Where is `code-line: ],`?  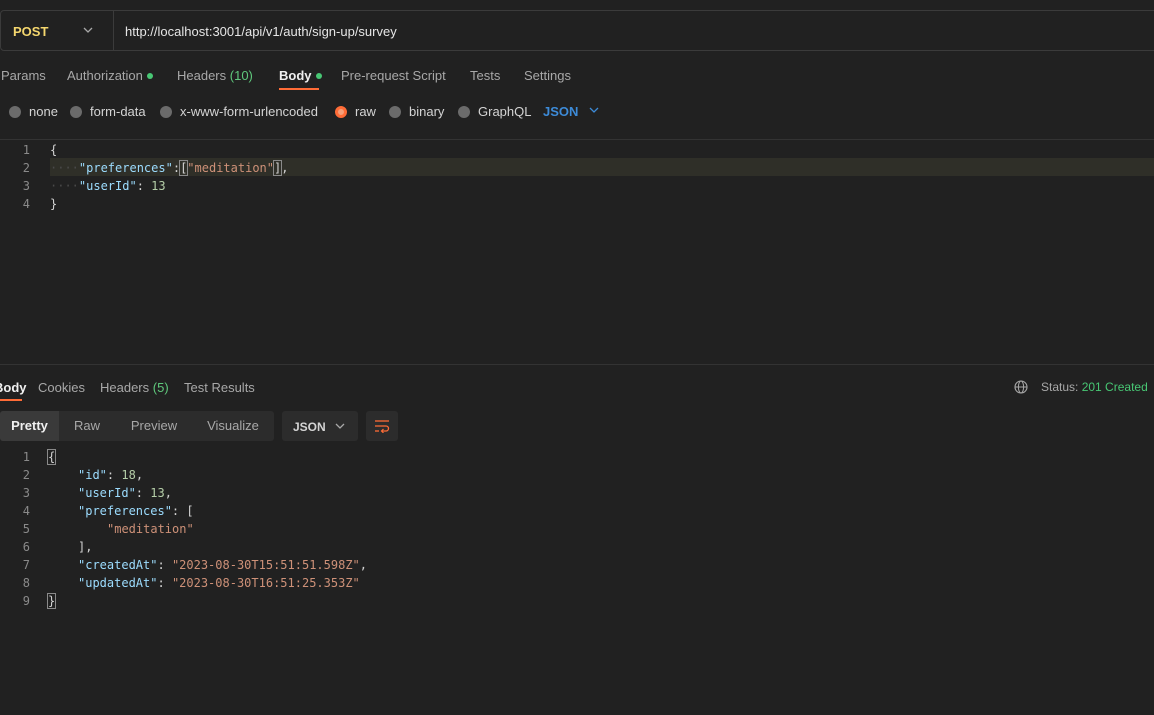
code-line: ], is located at coordinates (85, 547).